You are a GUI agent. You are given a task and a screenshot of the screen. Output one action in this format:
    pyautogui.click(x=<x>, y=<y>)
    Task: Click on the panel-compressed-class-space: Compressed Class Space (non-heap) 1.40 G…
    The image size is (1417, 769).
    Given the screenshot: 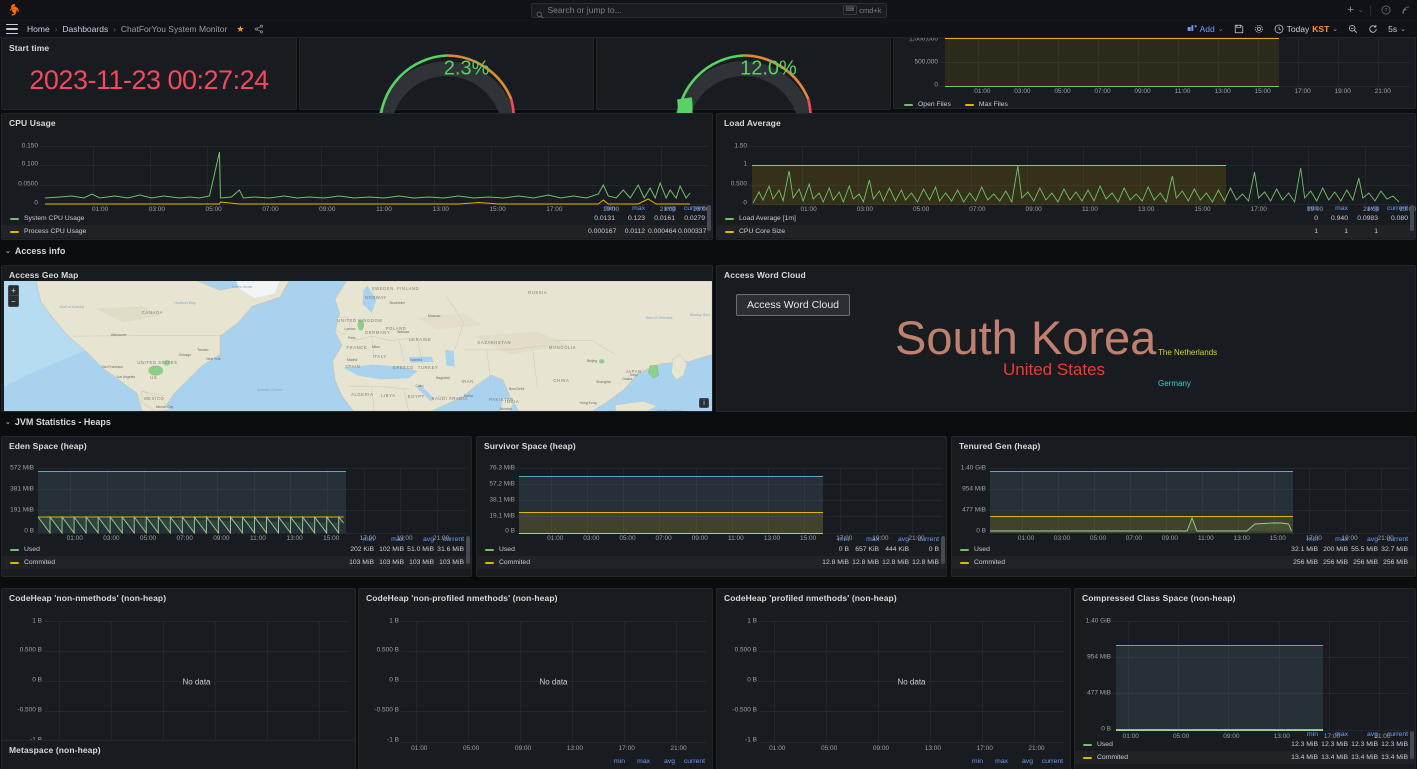 What is the action you would take?
    pyautogui.click(x=1245, y=678)
    